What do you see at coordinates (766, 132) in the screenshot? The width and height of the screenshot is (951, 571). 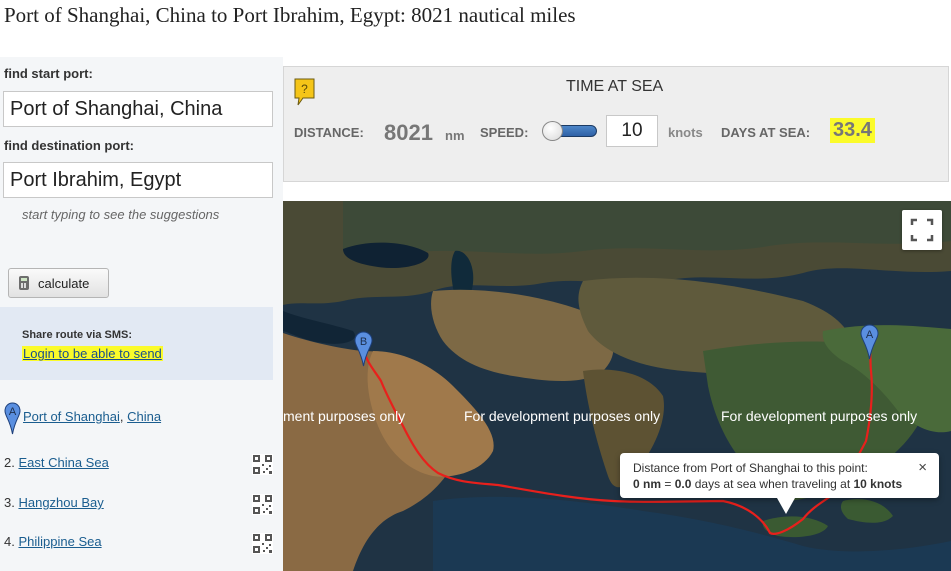 I see `days-at-sea-label: DAYS AT SEA:` at bounding box center [766, 132].